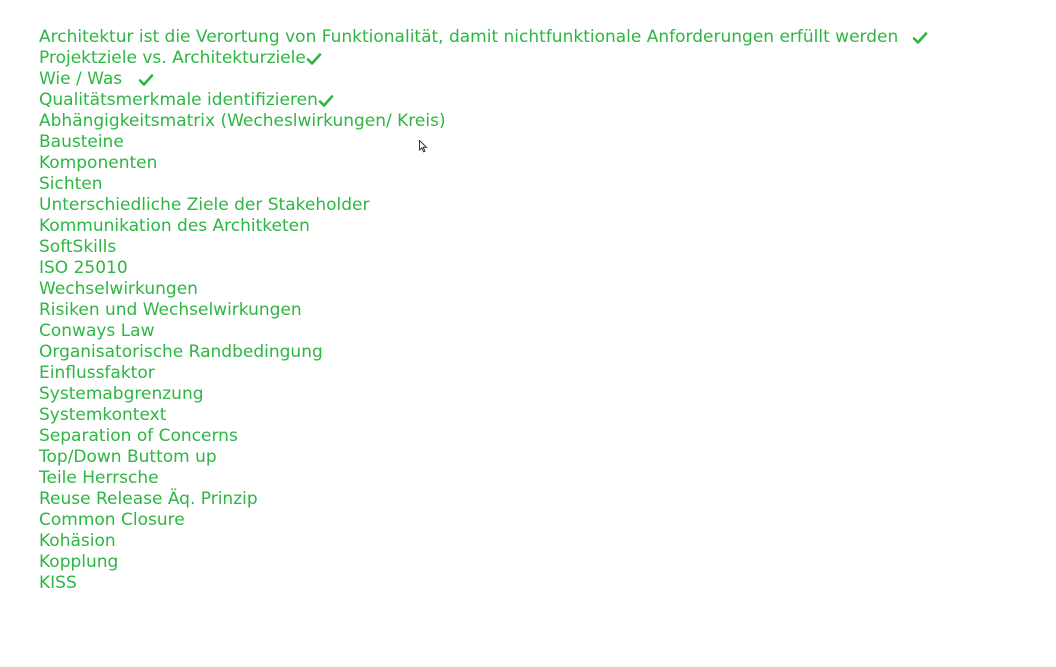 Image resolution: width=1056 pixels, height=667 pixels. Describe the element at coordinates (483, 142) in the screenshot. I see `topic-item: Bausteine` at that location.